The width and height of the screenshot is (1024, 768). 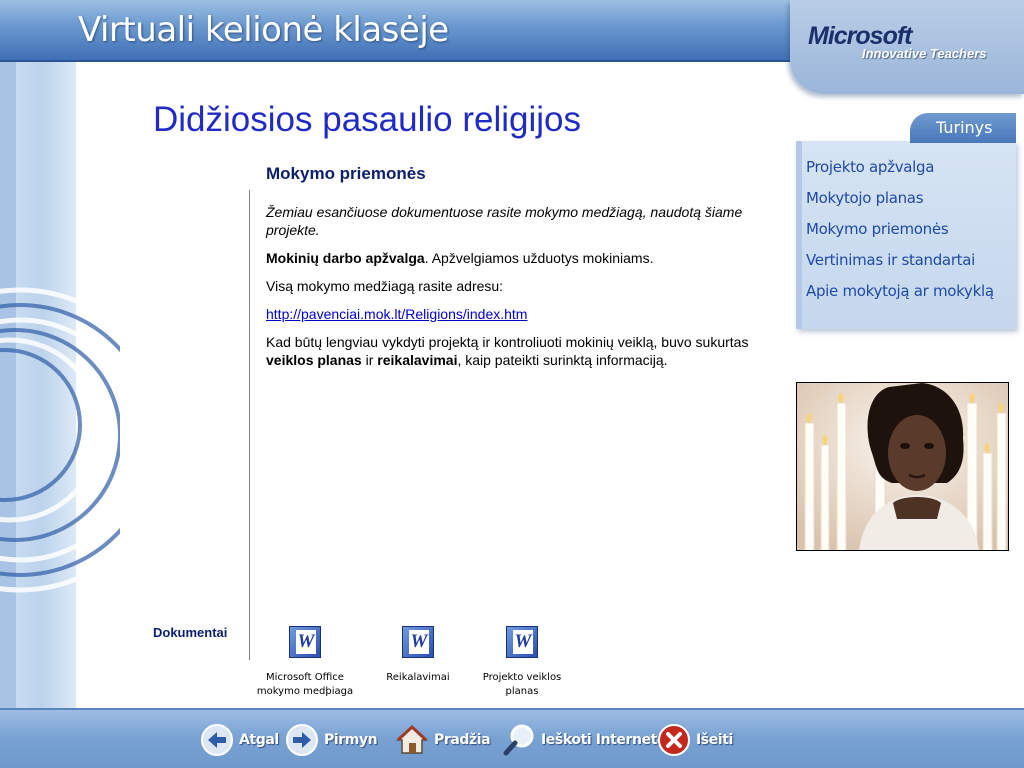 I want to click on document-caption-line1: Reikalavimai, so click(x=418, y=677).